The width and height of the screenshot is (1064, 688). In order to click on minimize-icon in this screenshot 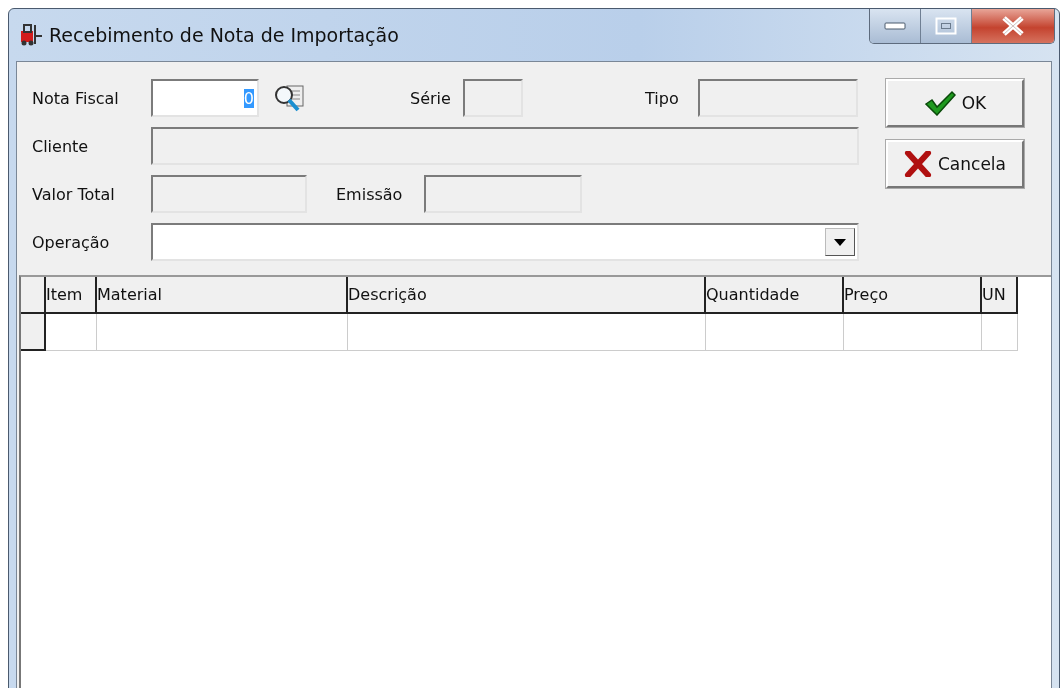, I will do `click(895, 26)`.